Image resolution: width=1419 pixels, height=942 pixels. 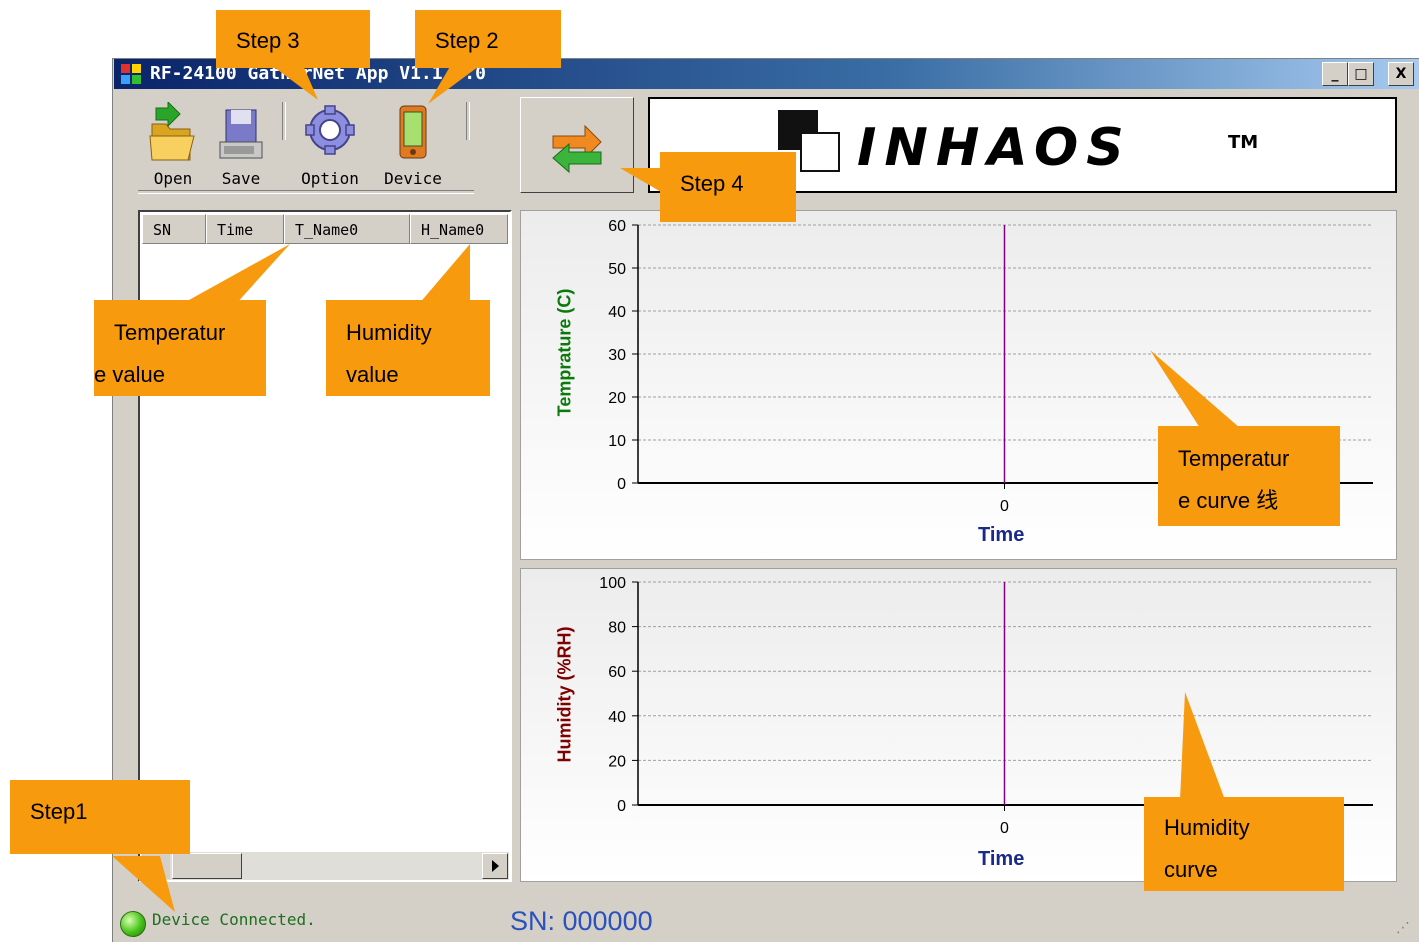 What do you see at coordinates (372, 374) in the screenshot?
I see `callout-humidity-value-line2: value` at bounding box center [372, 374].